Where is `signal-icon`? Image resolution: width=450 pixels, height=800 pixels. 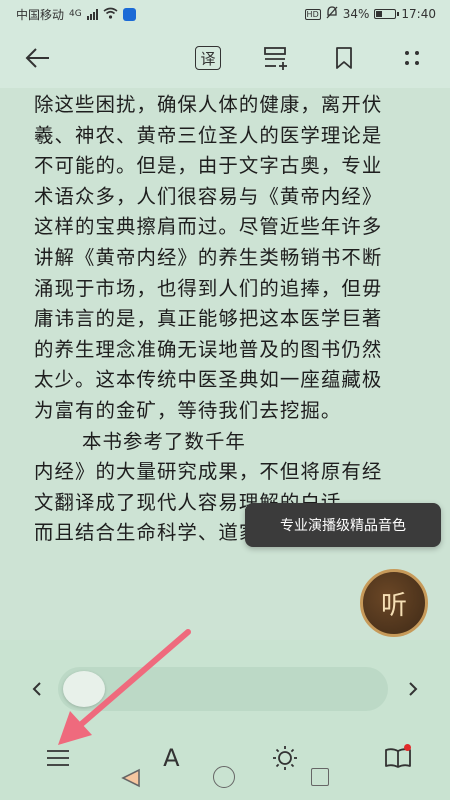
signal-icon is located at coordinates (92, 14).